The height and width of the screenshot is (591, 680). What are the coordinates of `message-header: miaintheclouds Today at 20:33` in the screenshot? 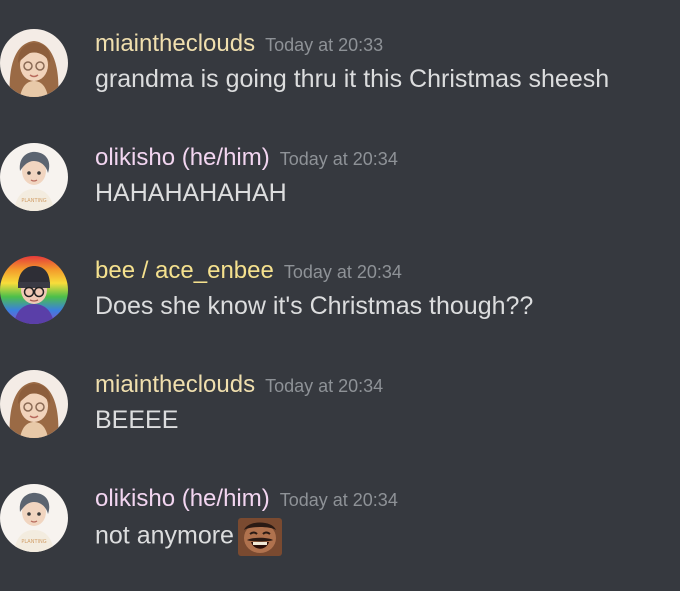 It's located at (239, 45).